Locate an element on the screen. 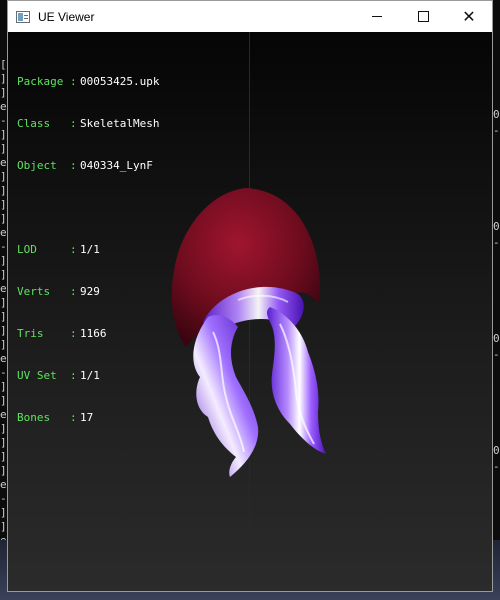  bones-value: 17 is located at coordinates (87, 417).